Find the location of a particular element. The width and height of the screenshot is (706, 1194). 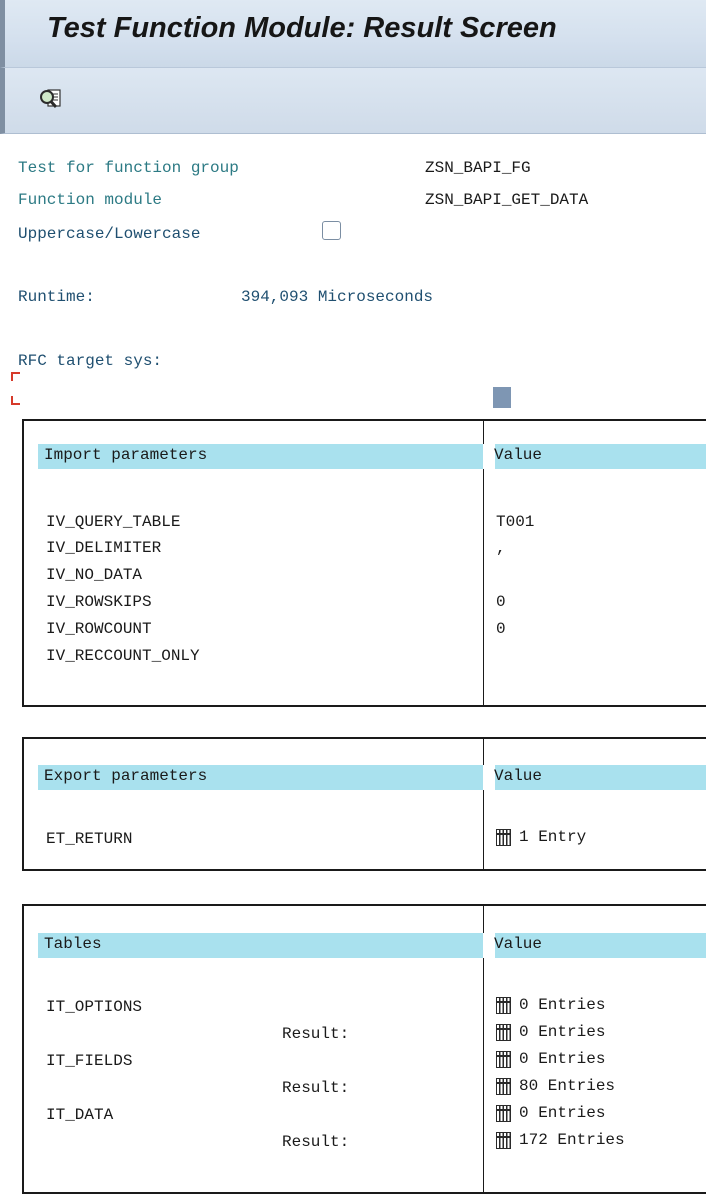

focus-marker-bottom is located at coordinates (15, 400).